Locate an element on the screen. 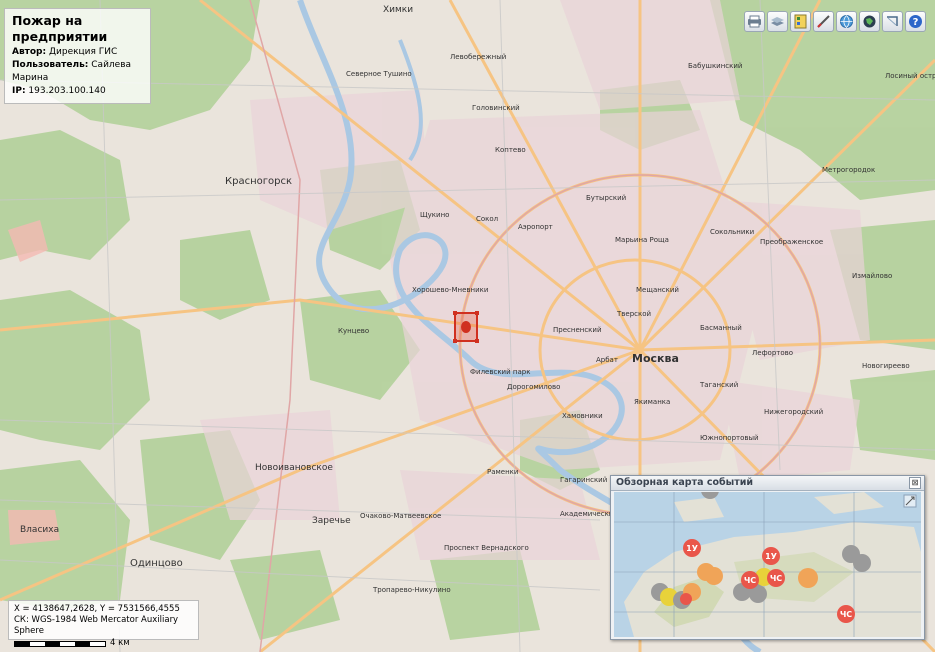 The height and width of the screenshot is (652, 935). ip-line: IP: 193.203.100.140 is located at coordinates (59, 91).